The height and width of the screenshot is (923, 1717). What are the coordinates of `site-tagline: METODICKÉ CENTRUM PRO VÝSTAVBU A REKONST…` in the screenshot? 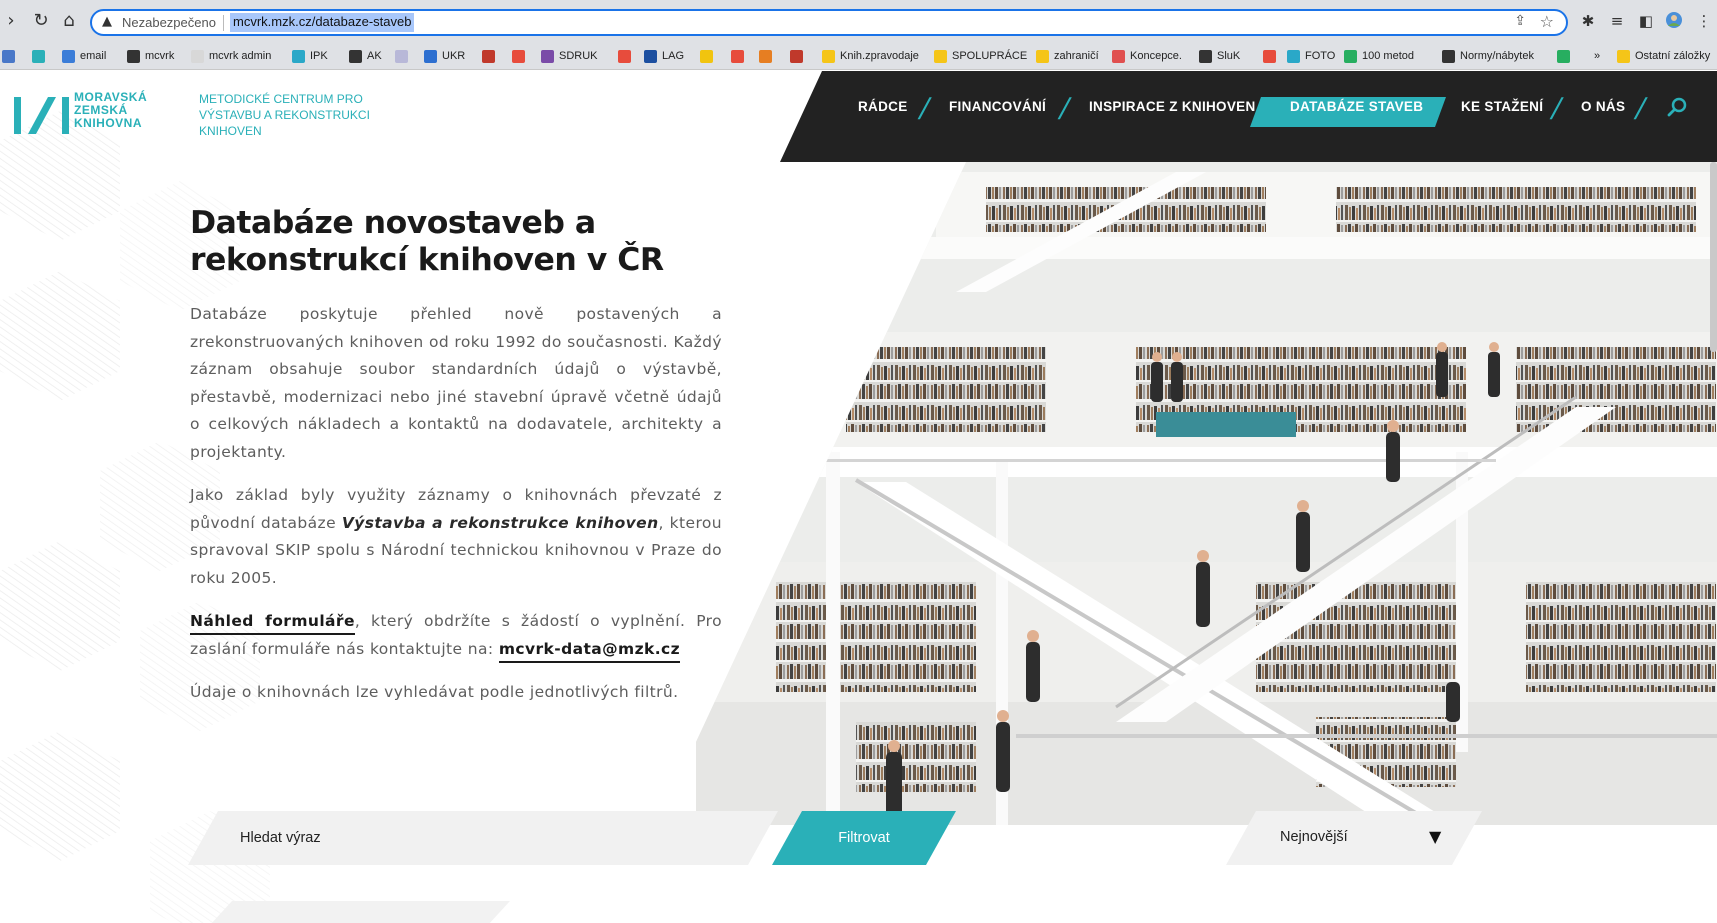 It's located at (284, 115).